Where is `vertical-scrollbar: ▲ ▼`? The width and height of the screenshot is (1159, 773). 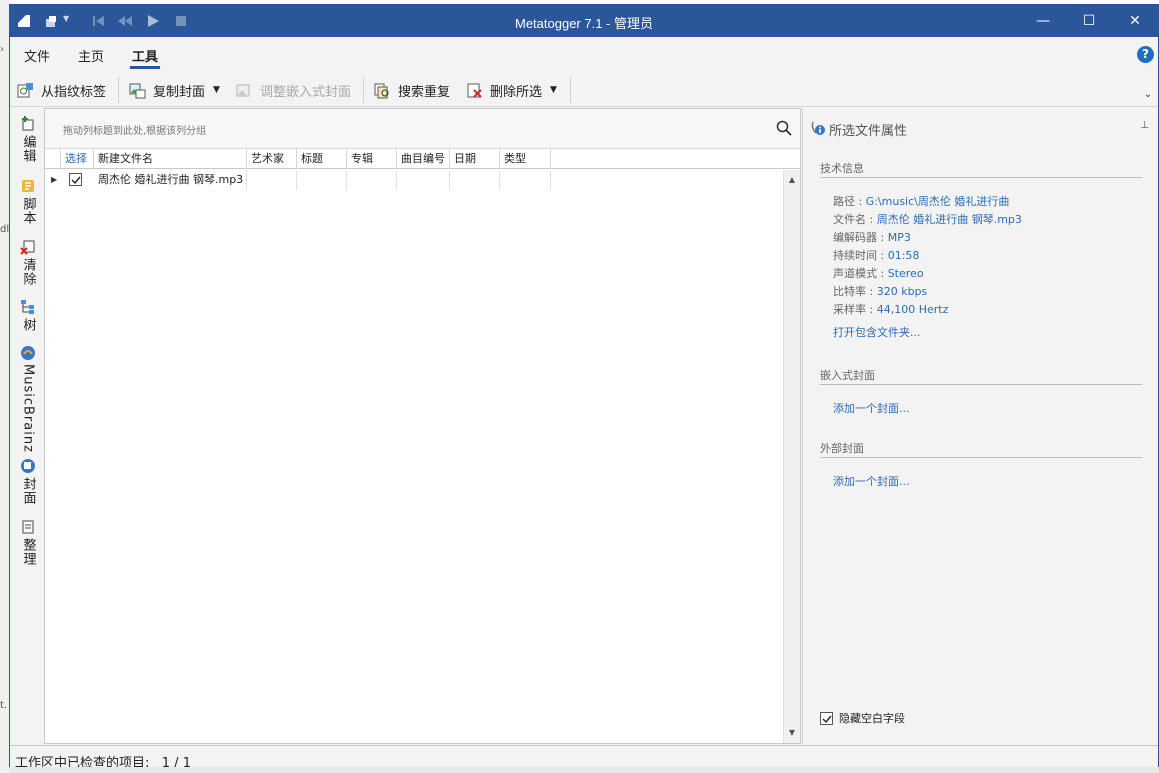
vertical-scrollbar: ▲ ▼ is located at coordinates (791, 456).